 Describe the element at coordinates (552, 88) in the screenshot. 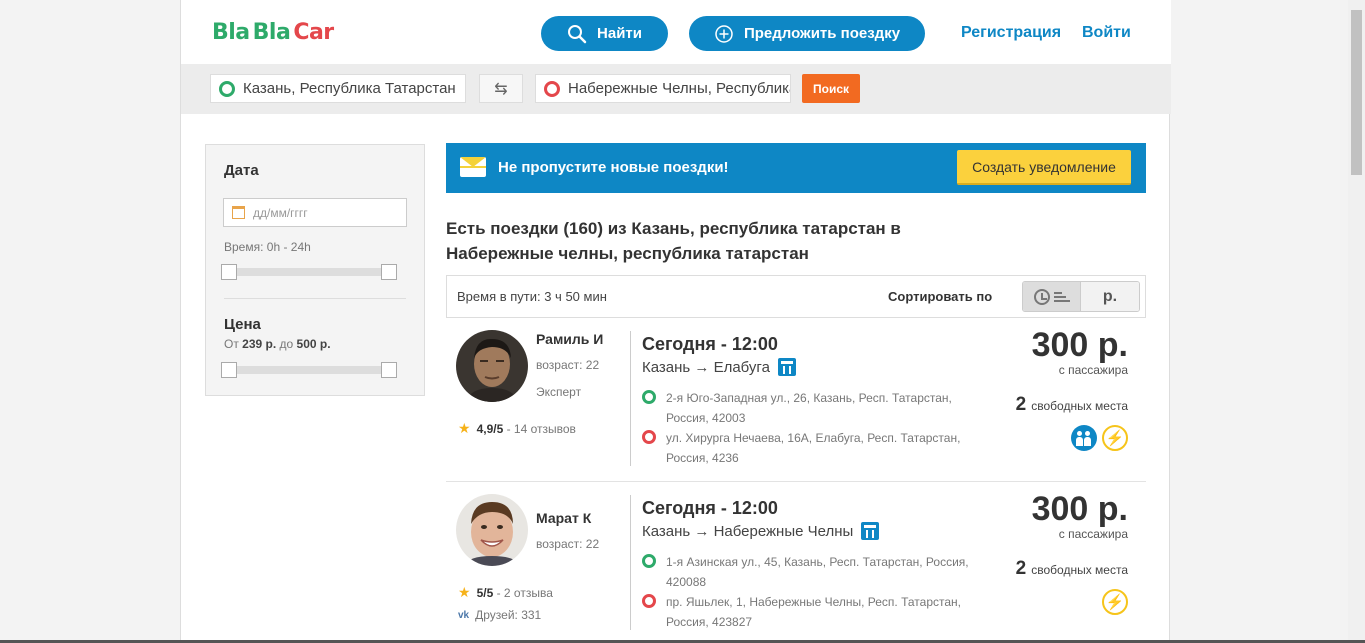

I see `destination-marker-icon` at that location.